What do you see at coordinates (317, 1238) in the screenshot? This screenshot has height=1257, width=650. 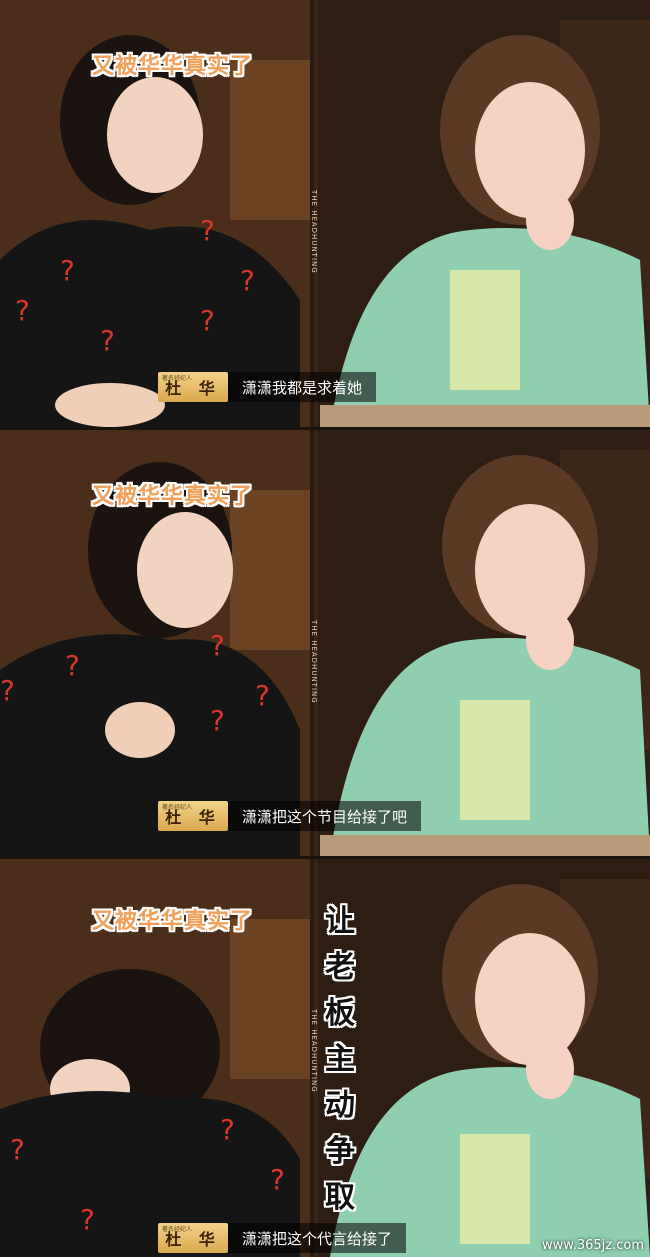 I see `subtitle: 潇潇把这个代言给接了` at bounding box center [317, 1238].